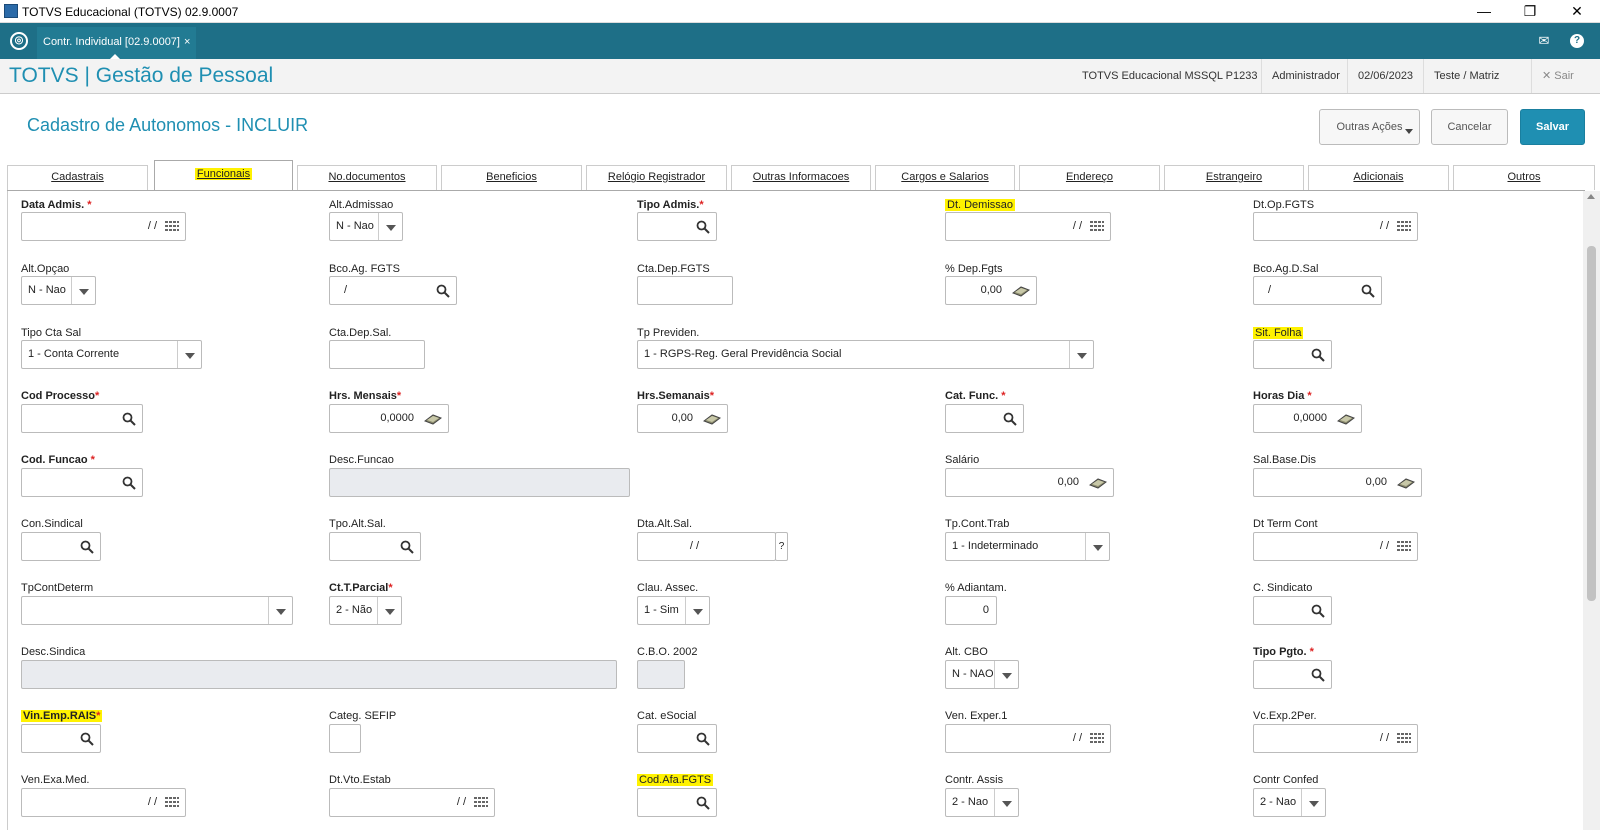 Image resolution: width=1600 pixels, height=830 pixels. I want to click on tab-outras-informacoes: Outras Informacoes, so click(801, 177).